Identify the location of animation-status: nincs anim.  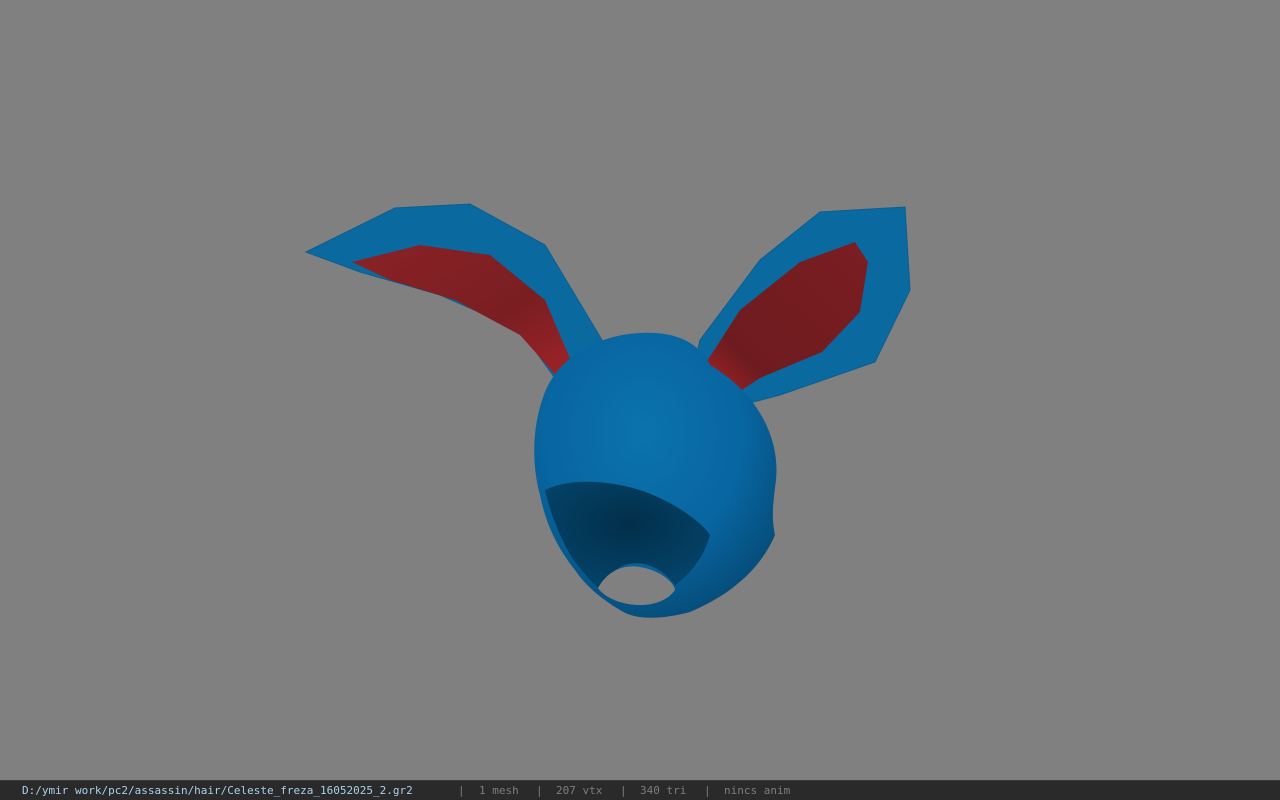
(757, 790).